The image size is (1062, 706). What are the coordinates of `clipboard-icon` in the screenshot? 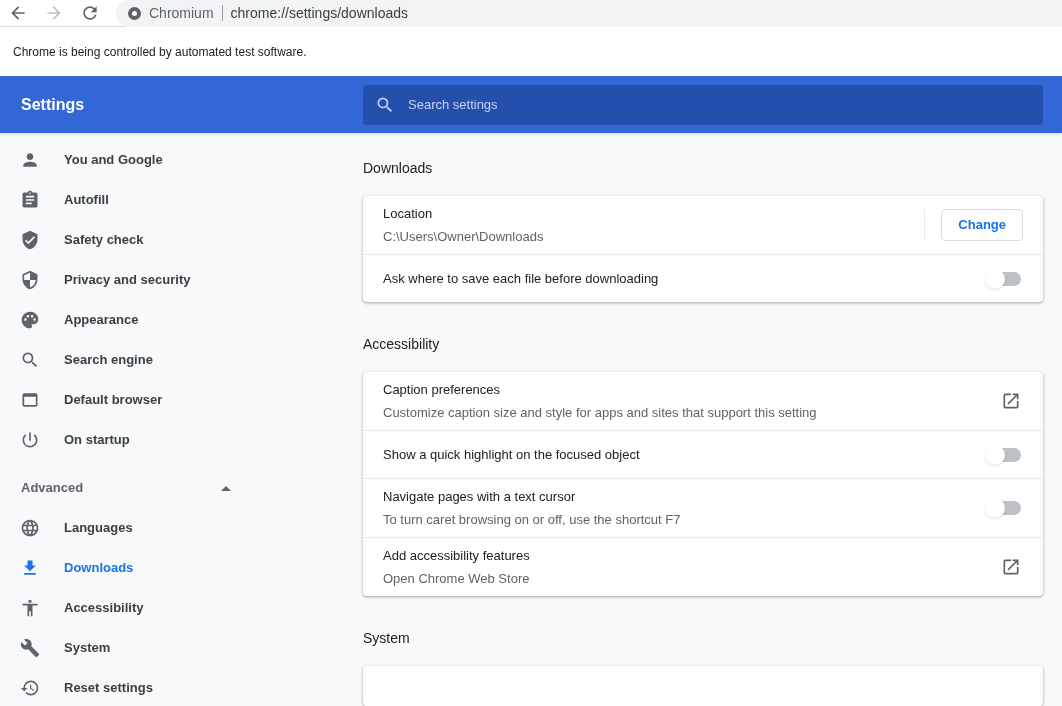 It's located at (30, 200).